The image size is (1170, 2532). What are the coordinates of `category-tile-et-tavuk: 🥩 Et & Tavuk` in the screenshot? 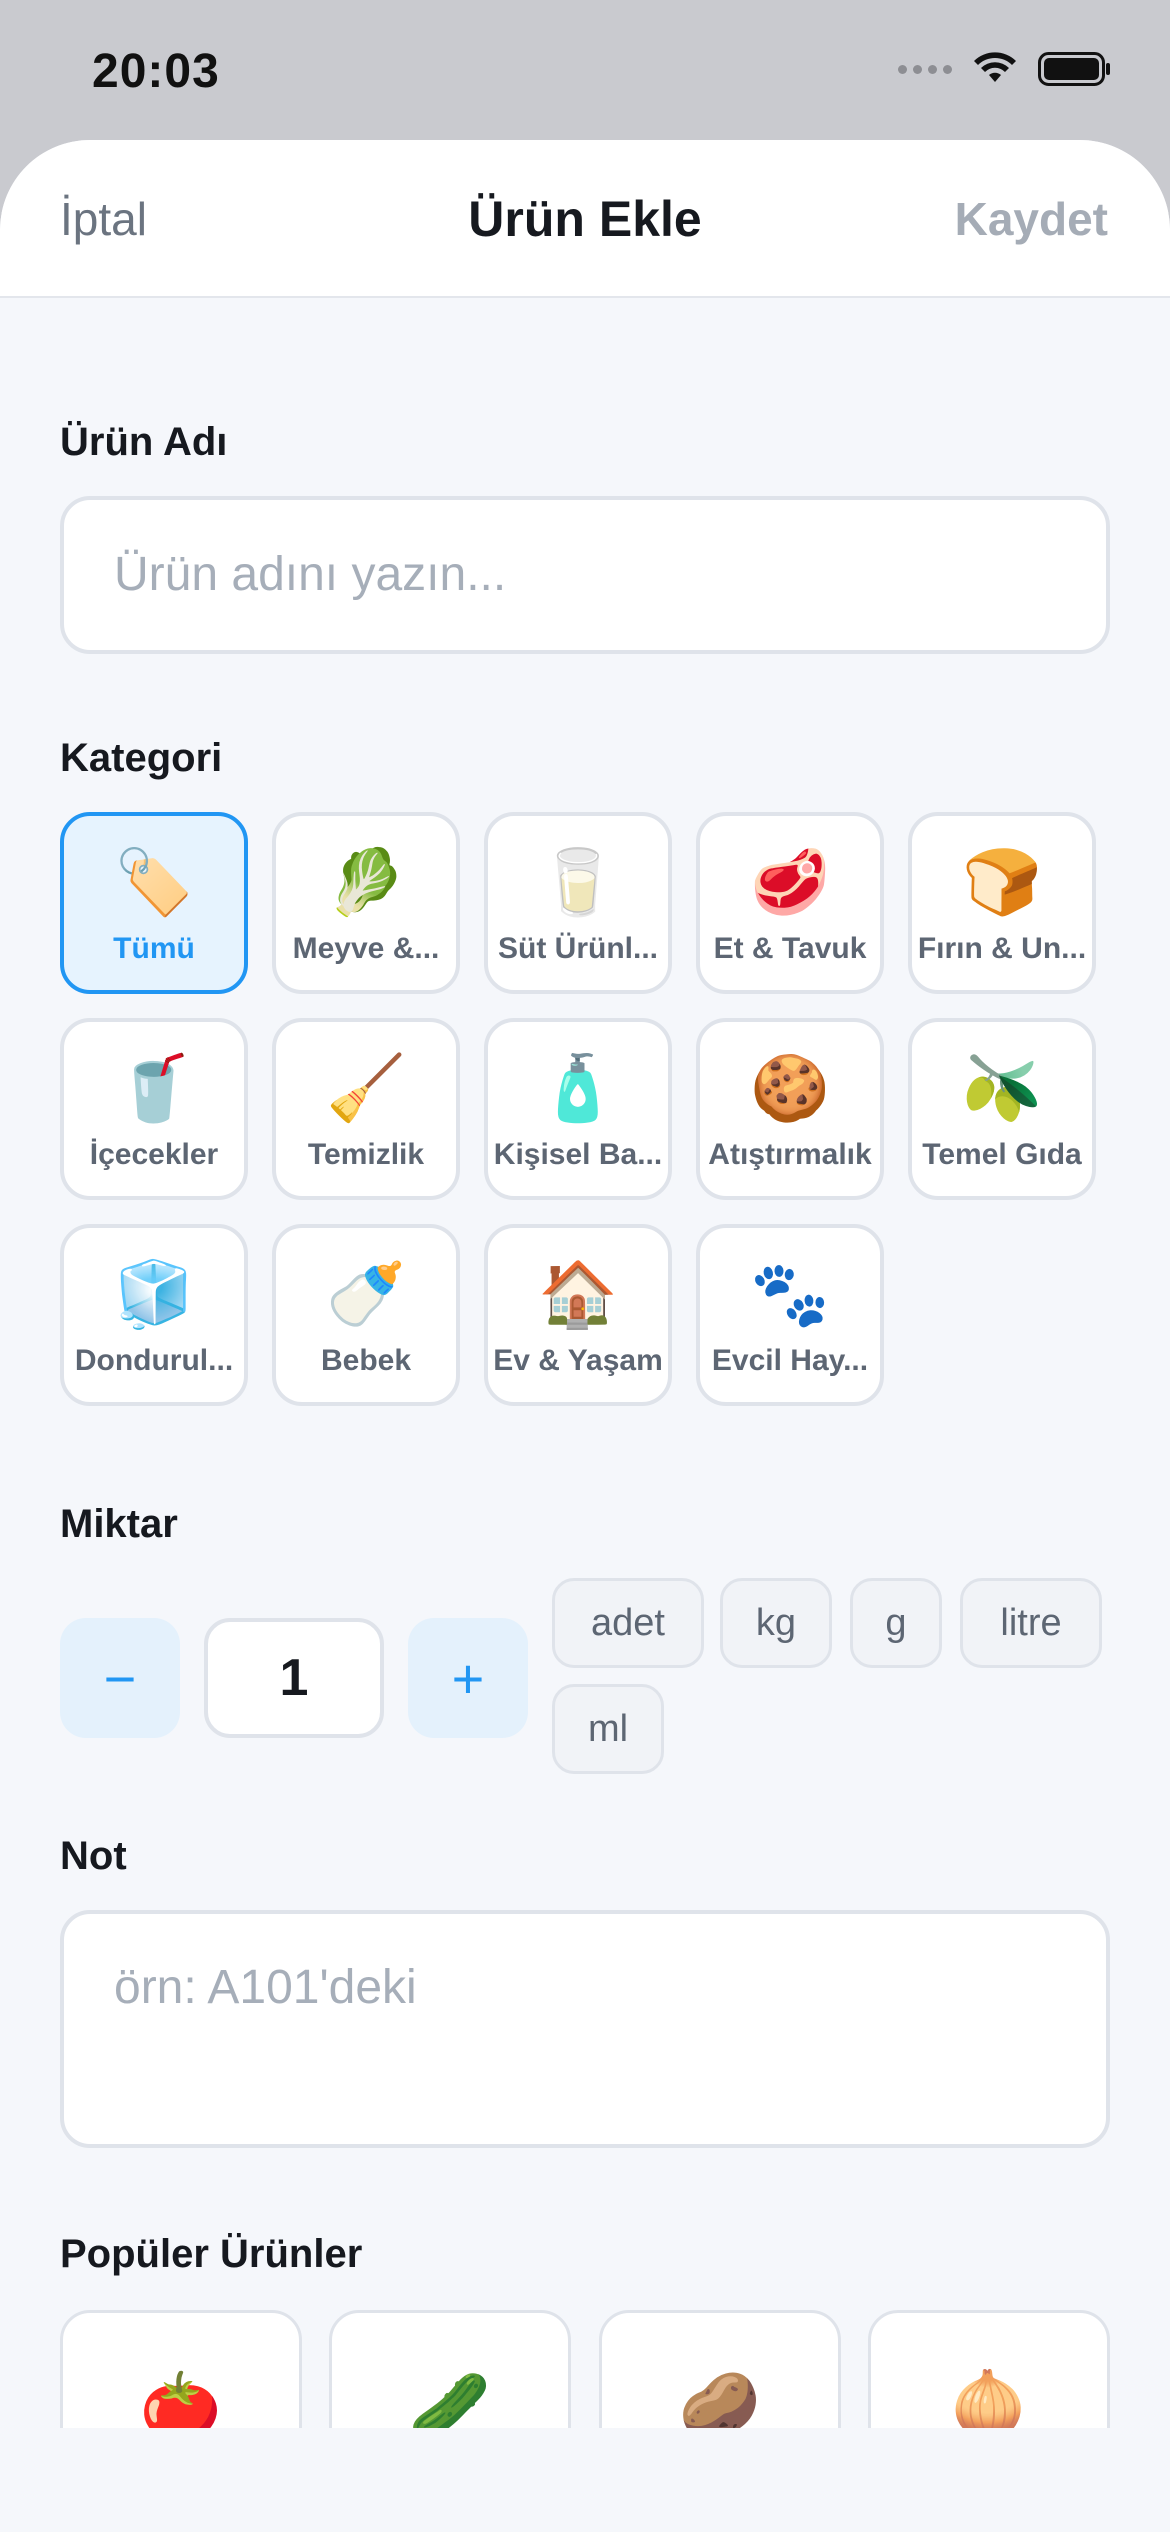 It's located at (790, 903).